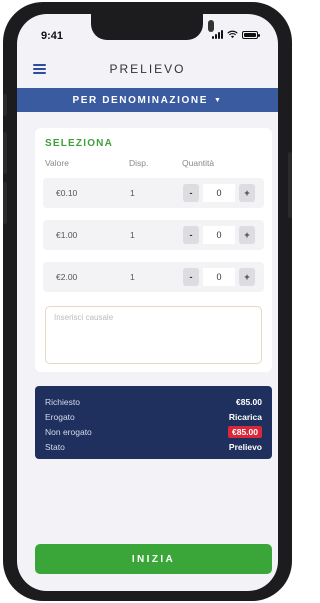 The height and width of the screenshot is (603, 320). What do you see at coordinates (251, 34) in the screenshot?
I see `battery-icon` at bounding box center [251, 34].